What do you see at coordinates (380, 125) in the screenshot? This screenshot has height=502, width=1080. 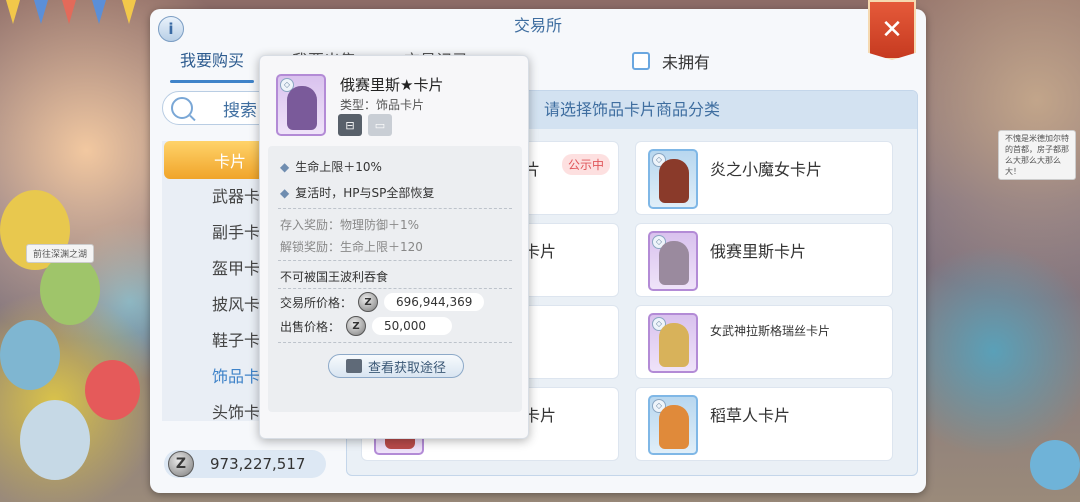 I see `book-icon: ▭` at bounding box center [380, 125].